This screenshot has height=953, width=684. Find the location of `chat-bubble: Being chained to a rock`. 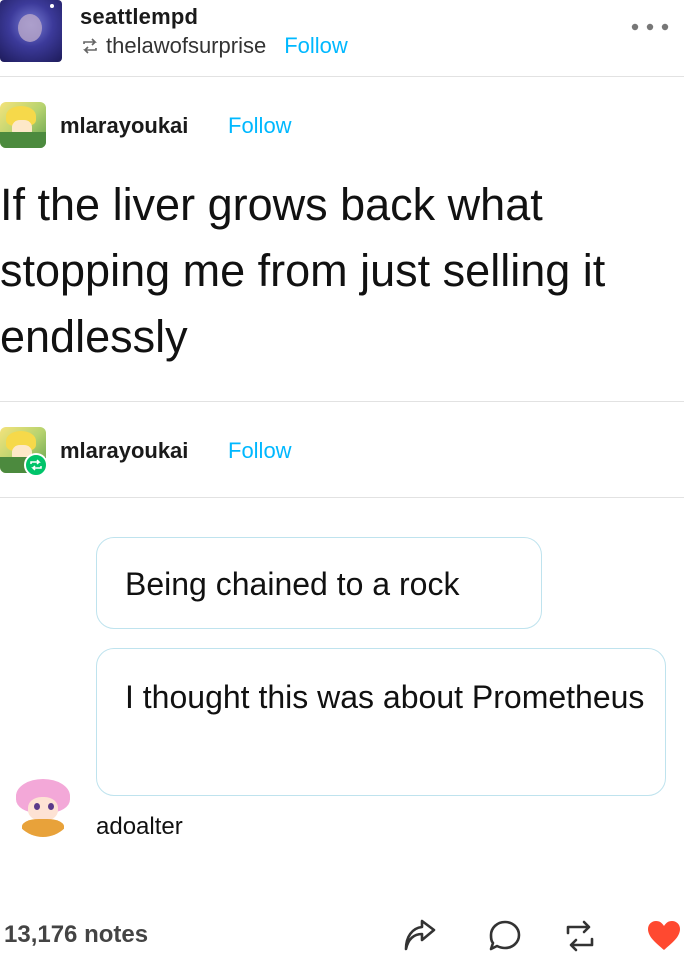

chat-bubble: Being chained to a rock is located at coordinates (319, 583).